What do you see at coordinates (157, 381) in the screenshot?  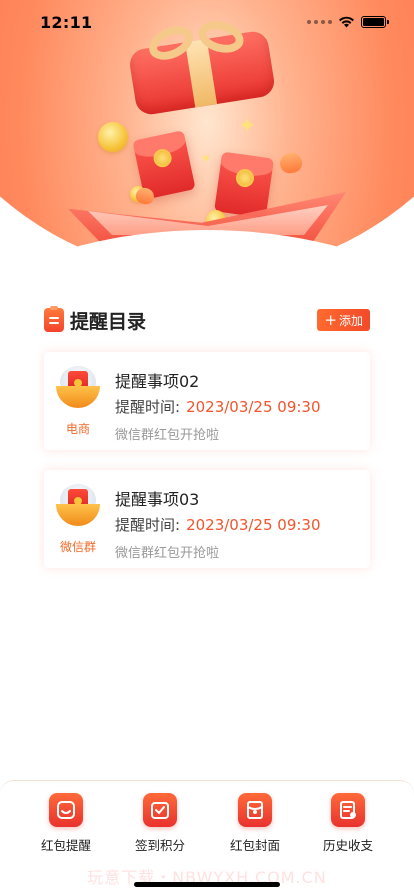 I see `reminder-title: 提醒事项02` at bounding box center [157, 381].